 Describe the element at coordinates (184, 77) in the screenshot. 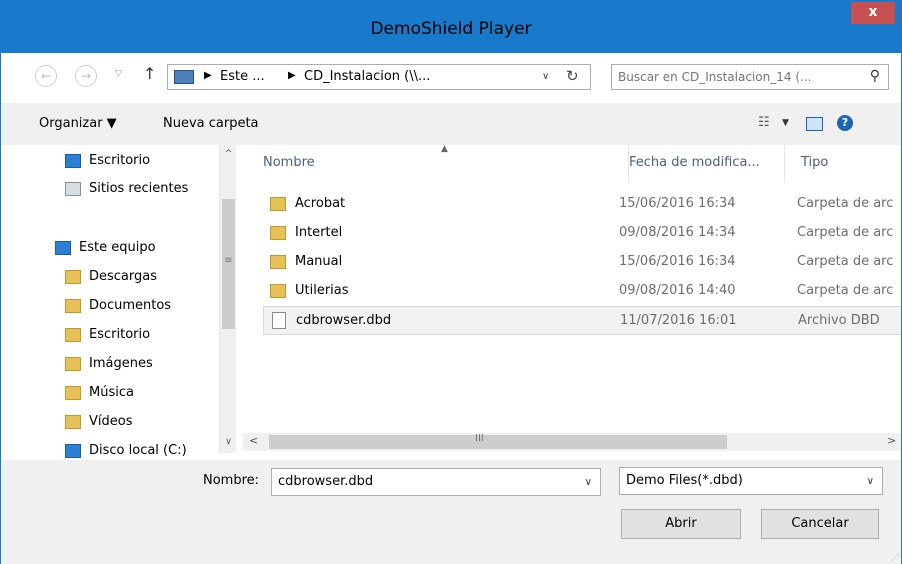

I see `network-computer-icon` at that location.